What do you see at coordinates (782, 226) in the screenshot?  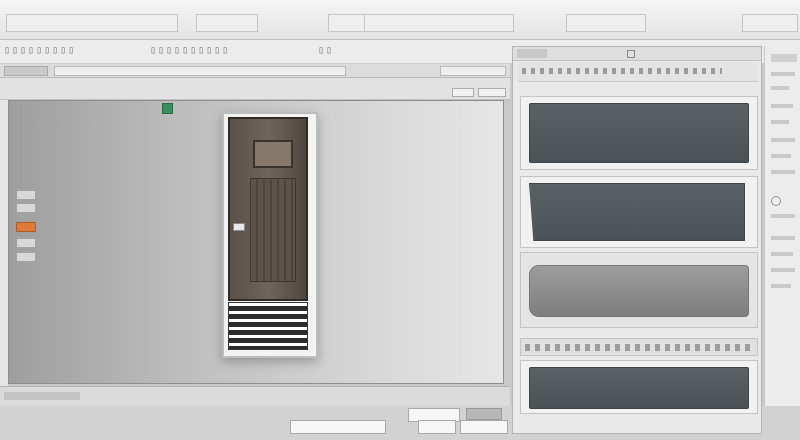 I see `properties-column` at bounding box center [782, 226].